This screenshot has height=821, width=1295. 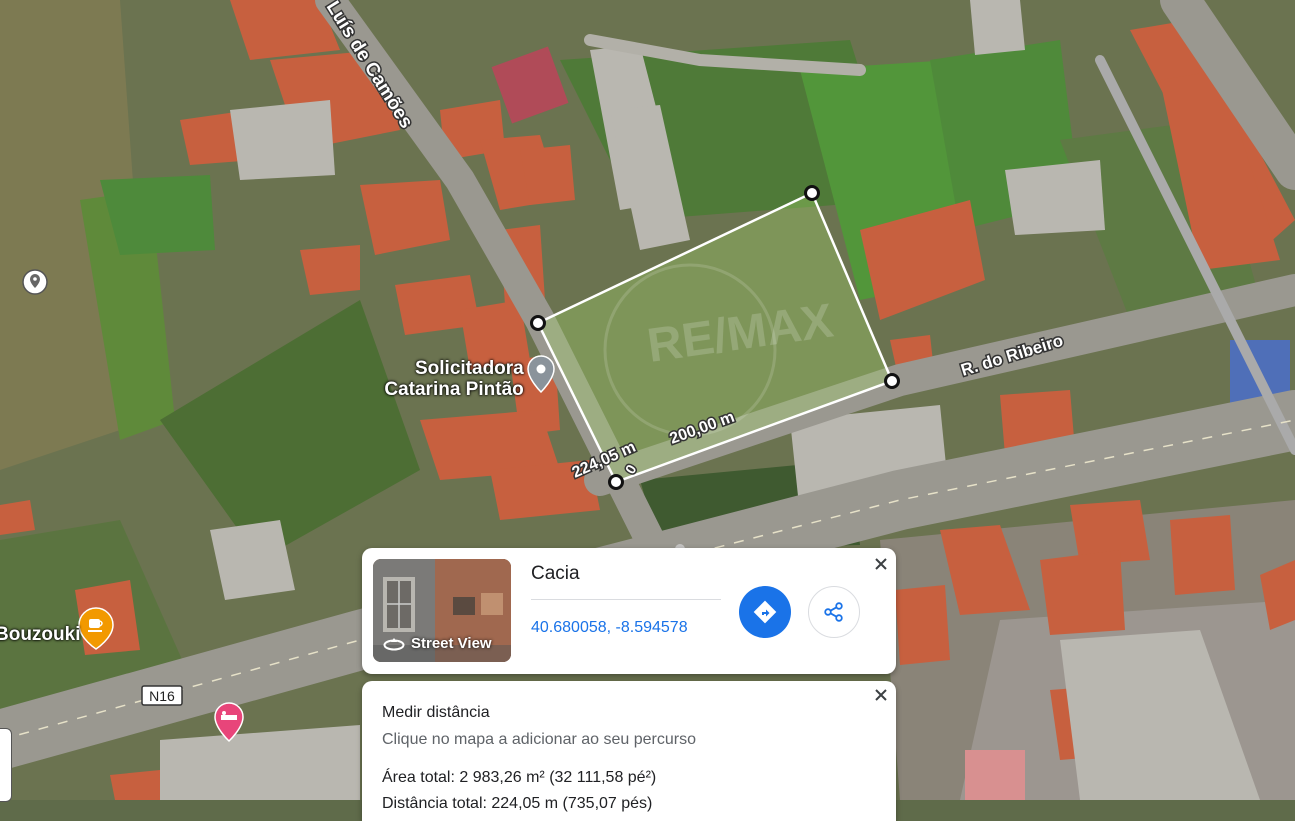 I want to click on share-icon, so click(x=833, y=612).